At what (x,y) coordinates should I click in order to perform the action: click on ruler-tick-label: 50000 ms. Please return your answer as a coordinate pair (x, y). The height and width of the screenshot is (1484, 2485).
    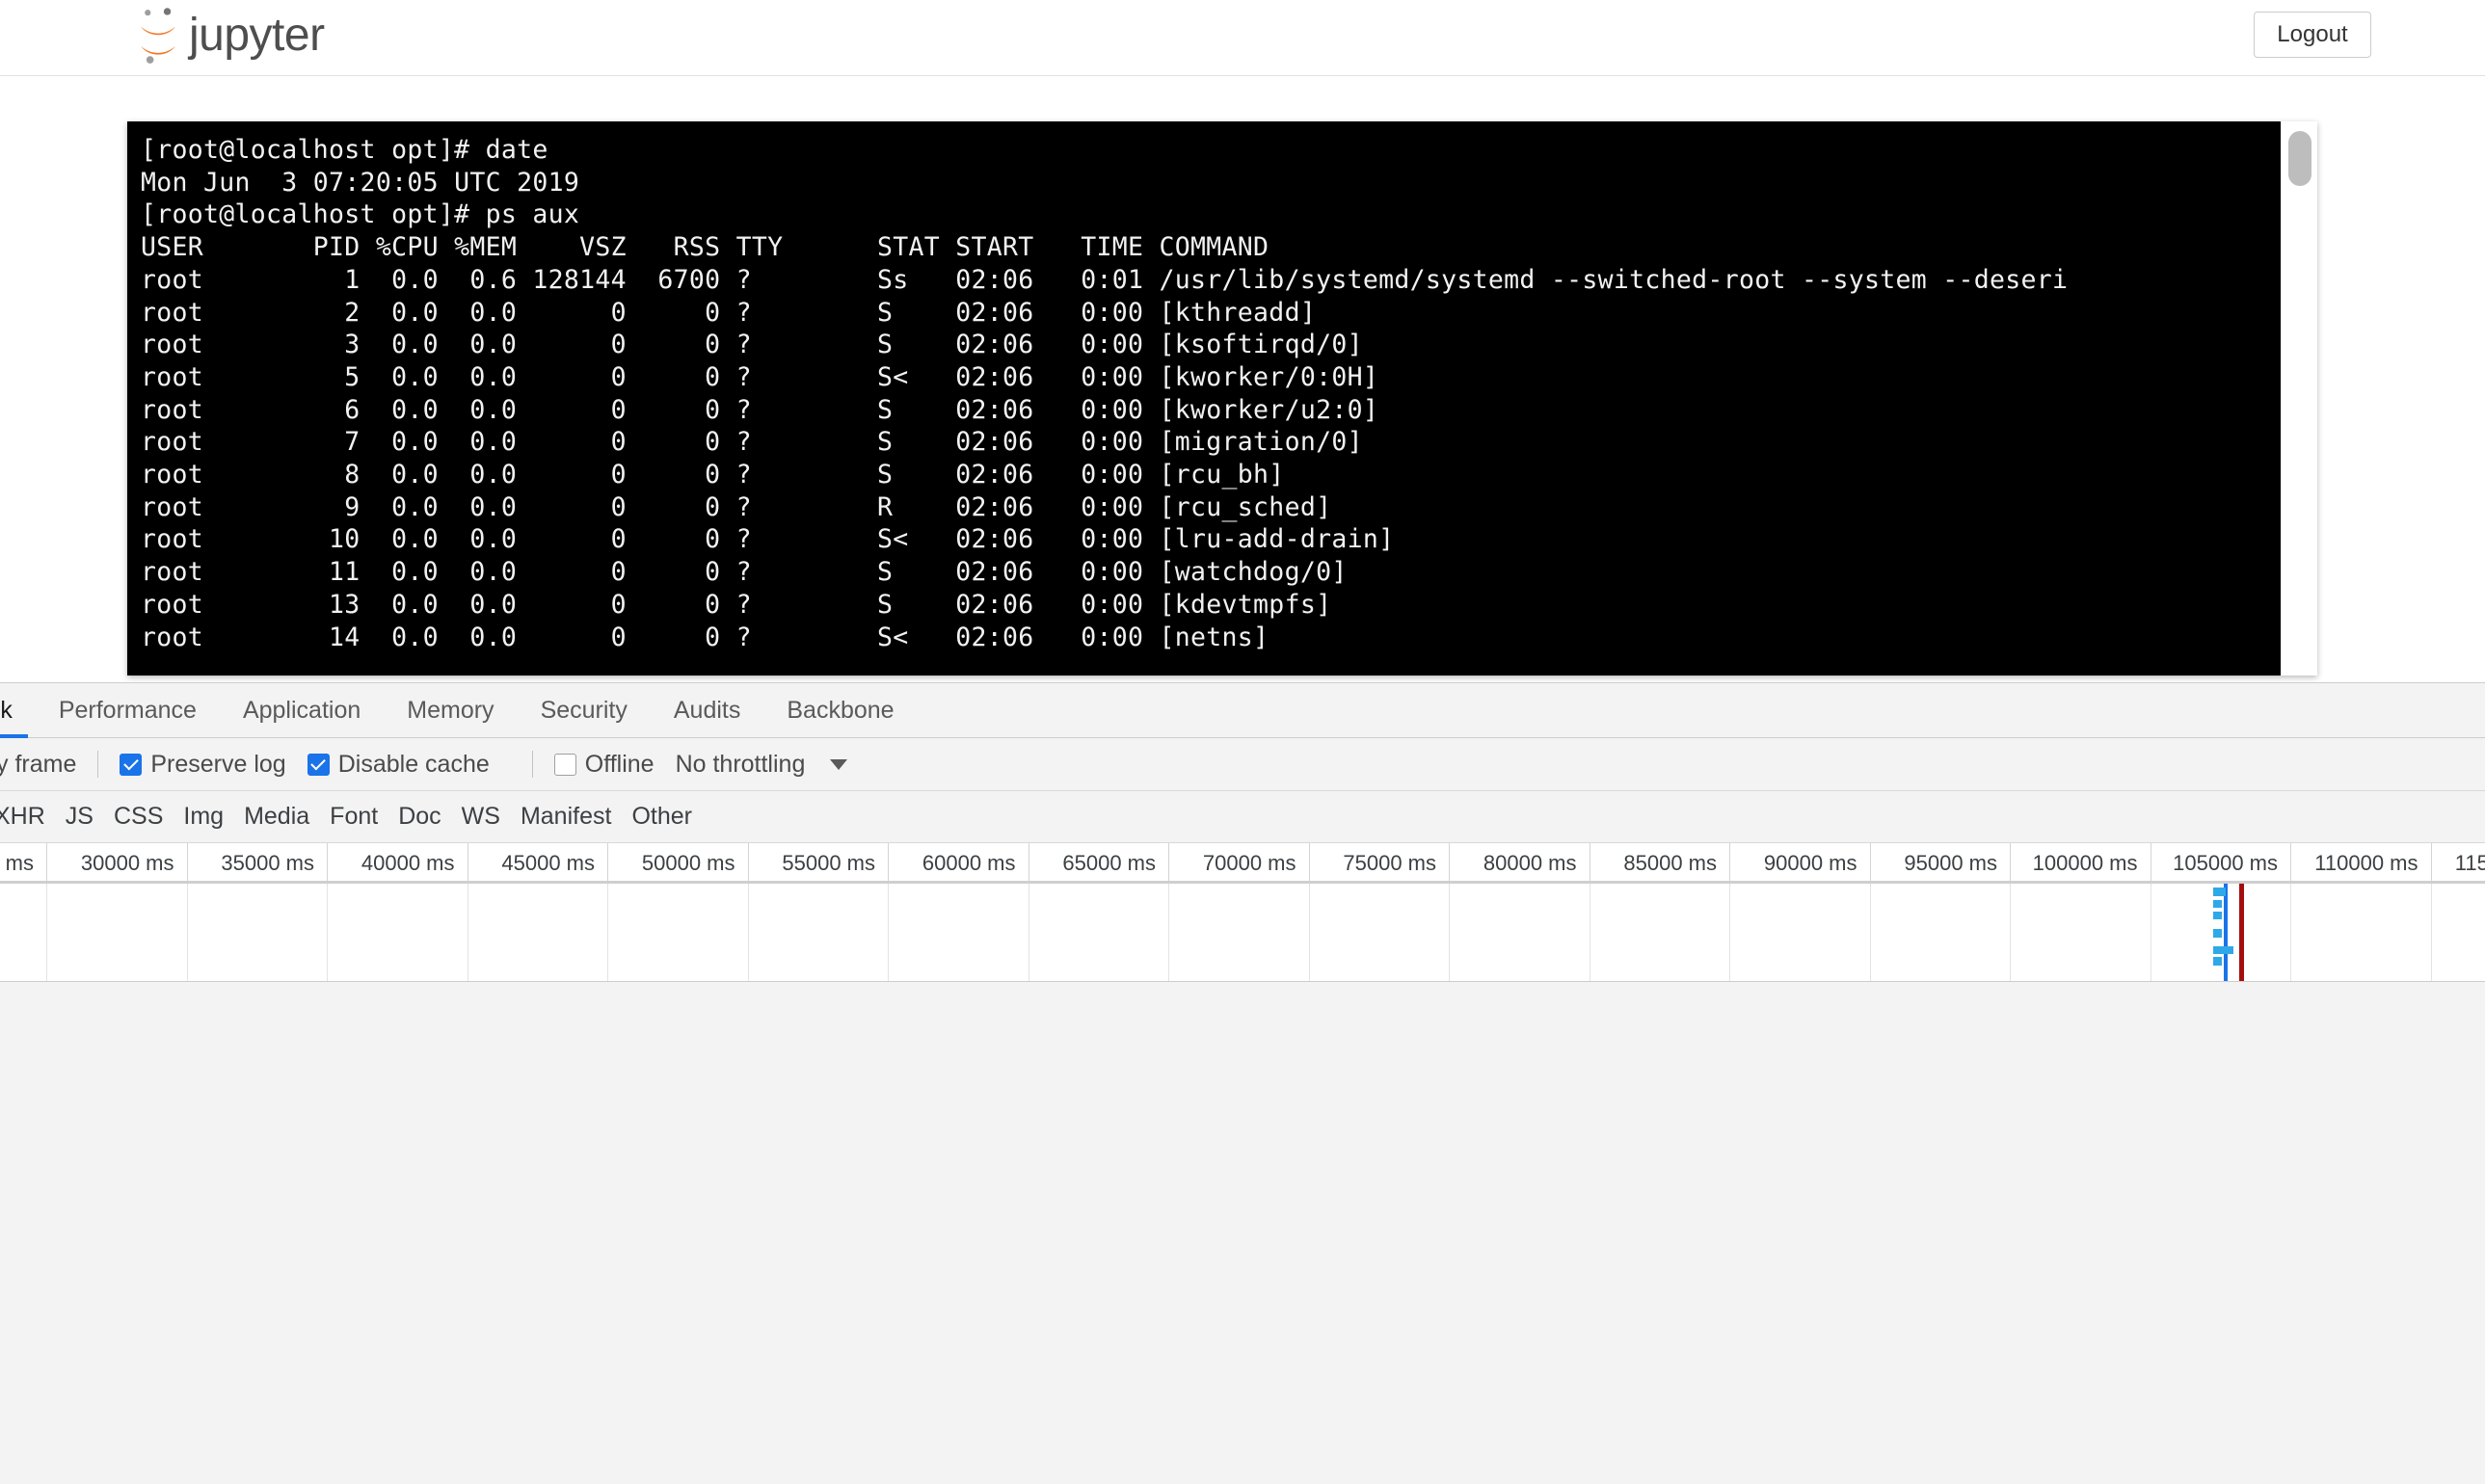
    Looking at the image, I should click on (688, 863).